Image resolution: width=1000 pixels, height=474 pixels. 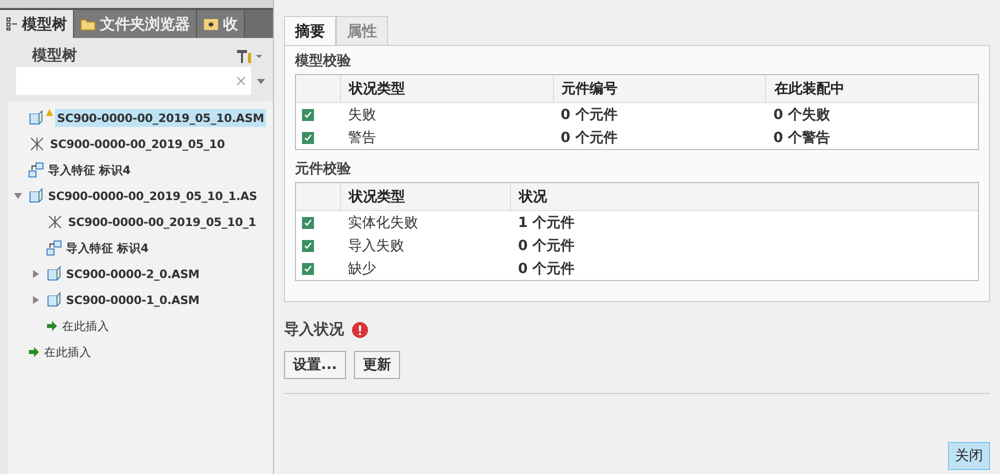 I want to click on table-cell-text: 实体化失败, so click(x=383, y=223).